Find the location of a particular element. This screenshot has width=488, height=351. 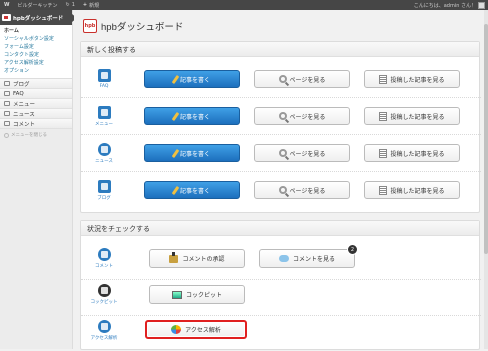

submenu-contact: コンタクト設定 is located at coordinates (36, 55).